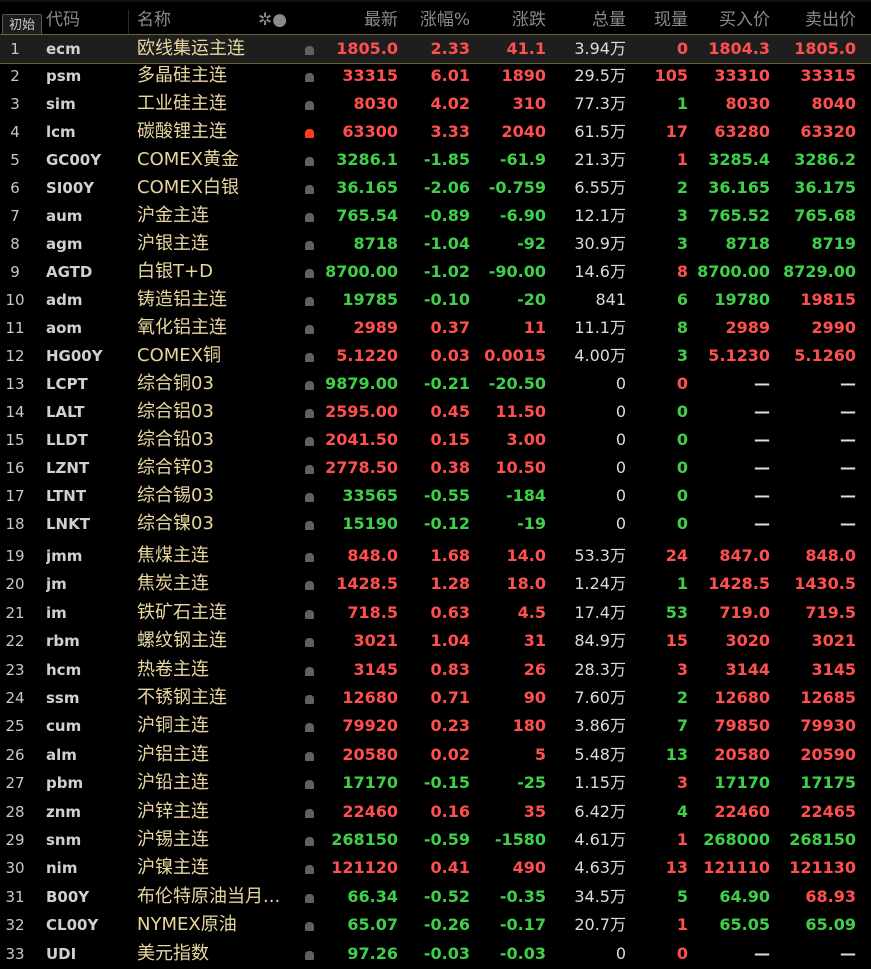 Image resolution: width=871 pixels, height=969 pixels. What do you see at coordinates (828, 783) in the screenshot?
I see `row-ask: 17175` at bounding box center [828, 783].